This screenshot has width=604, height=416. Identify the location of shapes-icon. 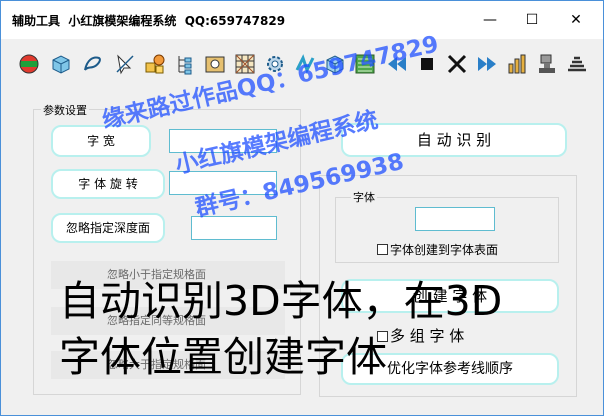
(155, 64).